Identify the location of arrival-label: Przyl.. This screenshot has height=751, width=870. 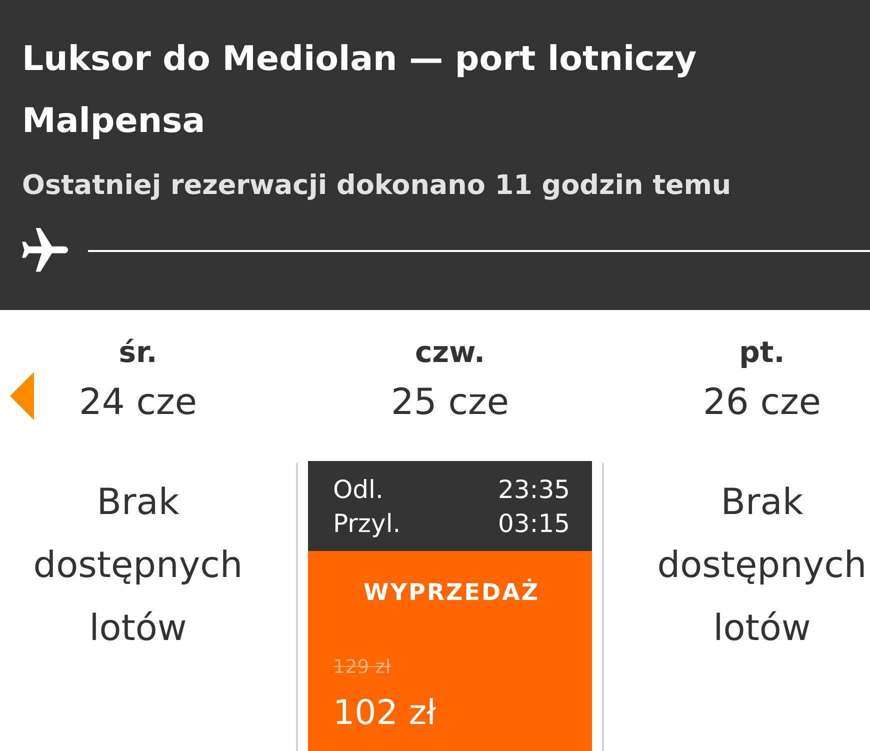
(367, 524).